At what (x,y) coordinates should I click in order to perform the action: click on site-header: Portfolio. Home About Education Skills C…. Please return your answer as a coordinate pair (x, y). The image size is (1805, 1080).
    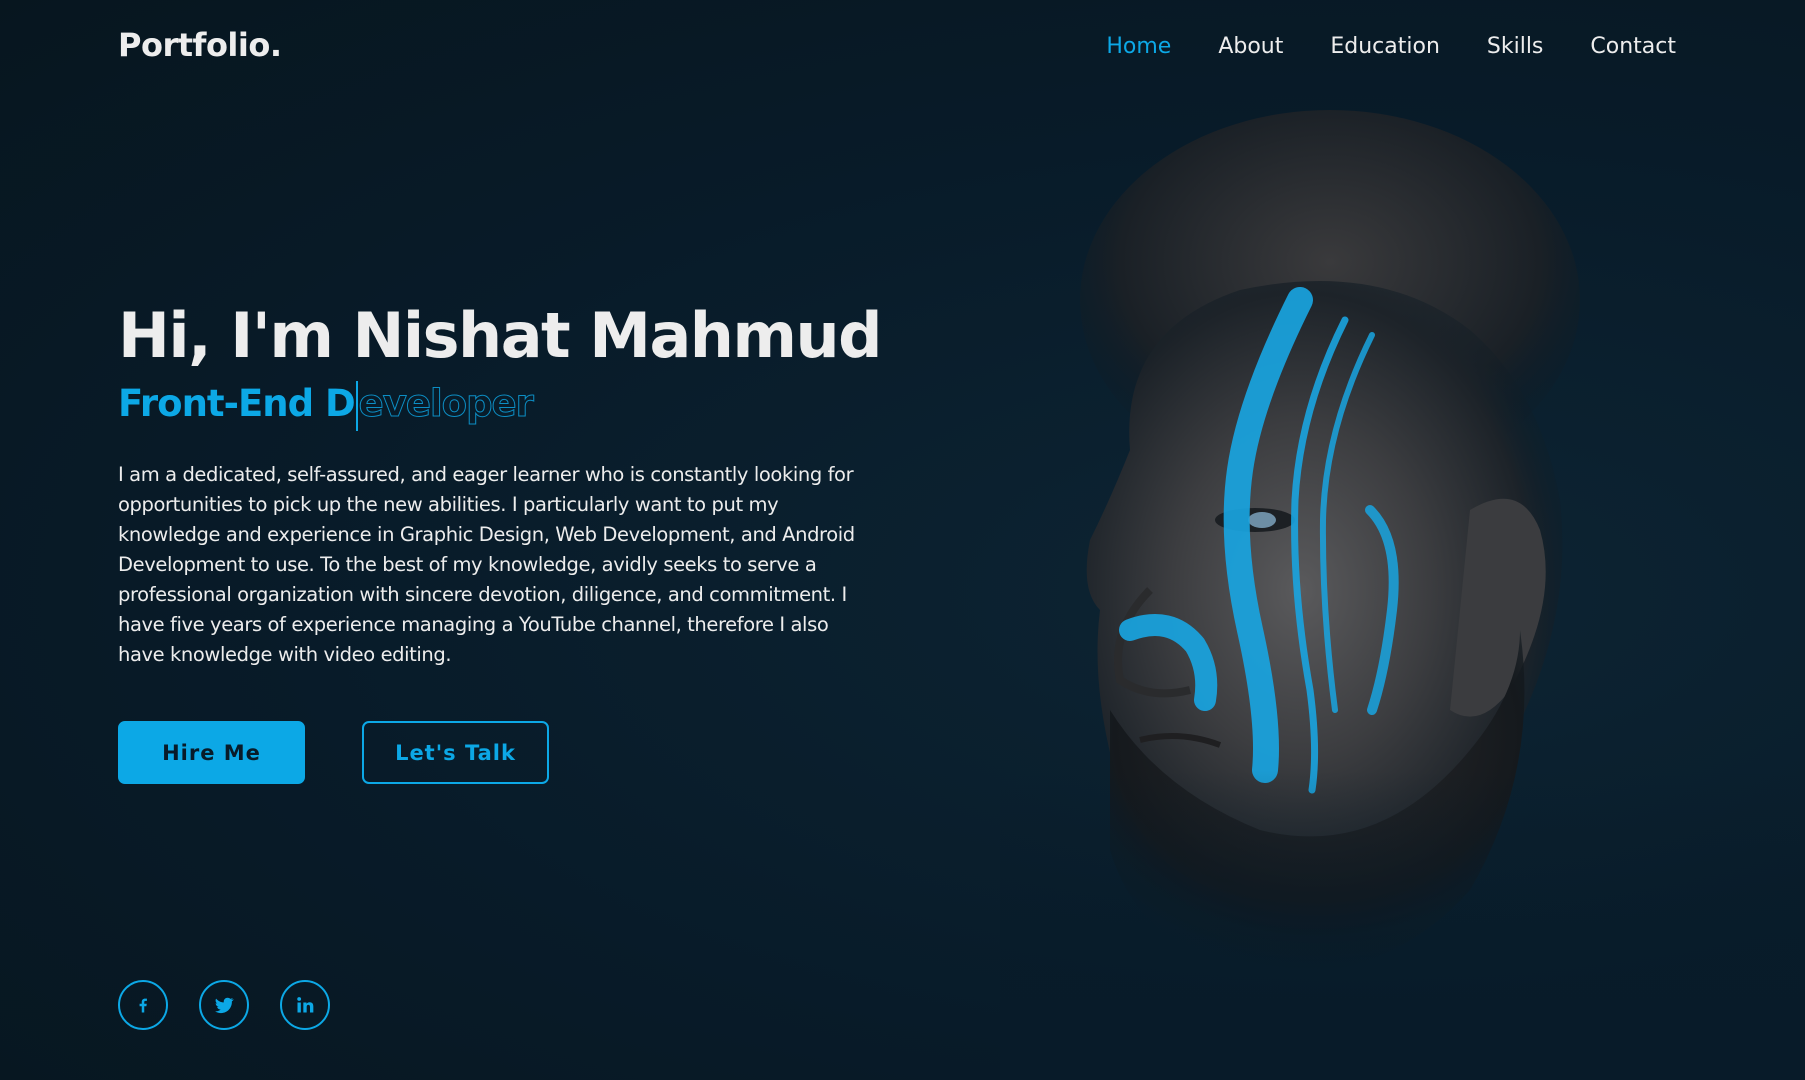
    Looking at the image, I should click on (902, 48).